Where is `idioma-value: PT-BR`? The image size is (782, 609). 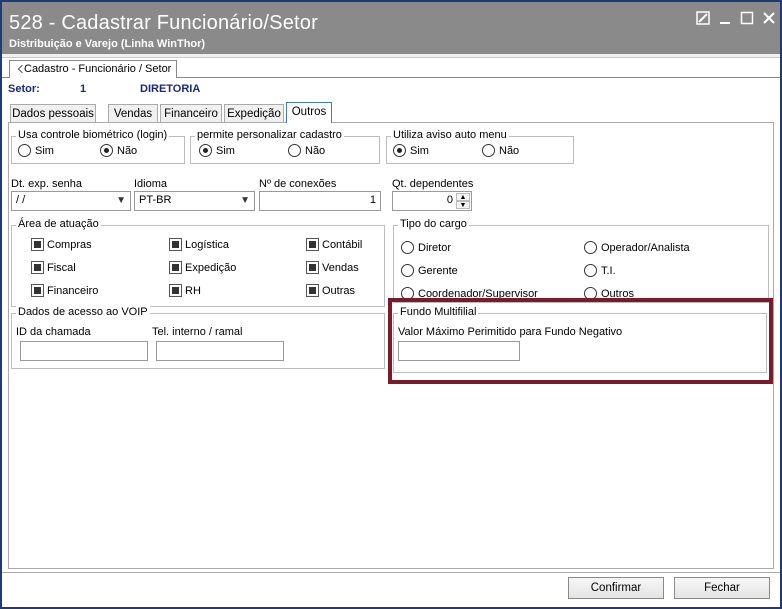
idioma-value: PT-BR is located at coordinates (155, 200).